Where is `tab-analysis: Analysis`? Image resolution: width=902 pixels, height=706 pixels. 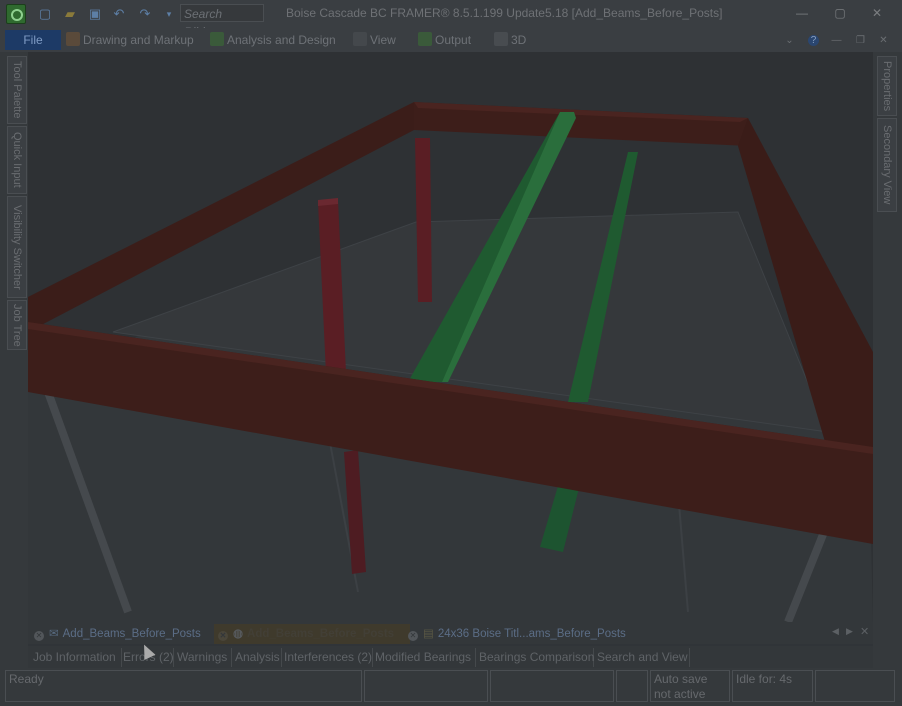 tab-analysis: Analysis is located at coordinates (258, 657).